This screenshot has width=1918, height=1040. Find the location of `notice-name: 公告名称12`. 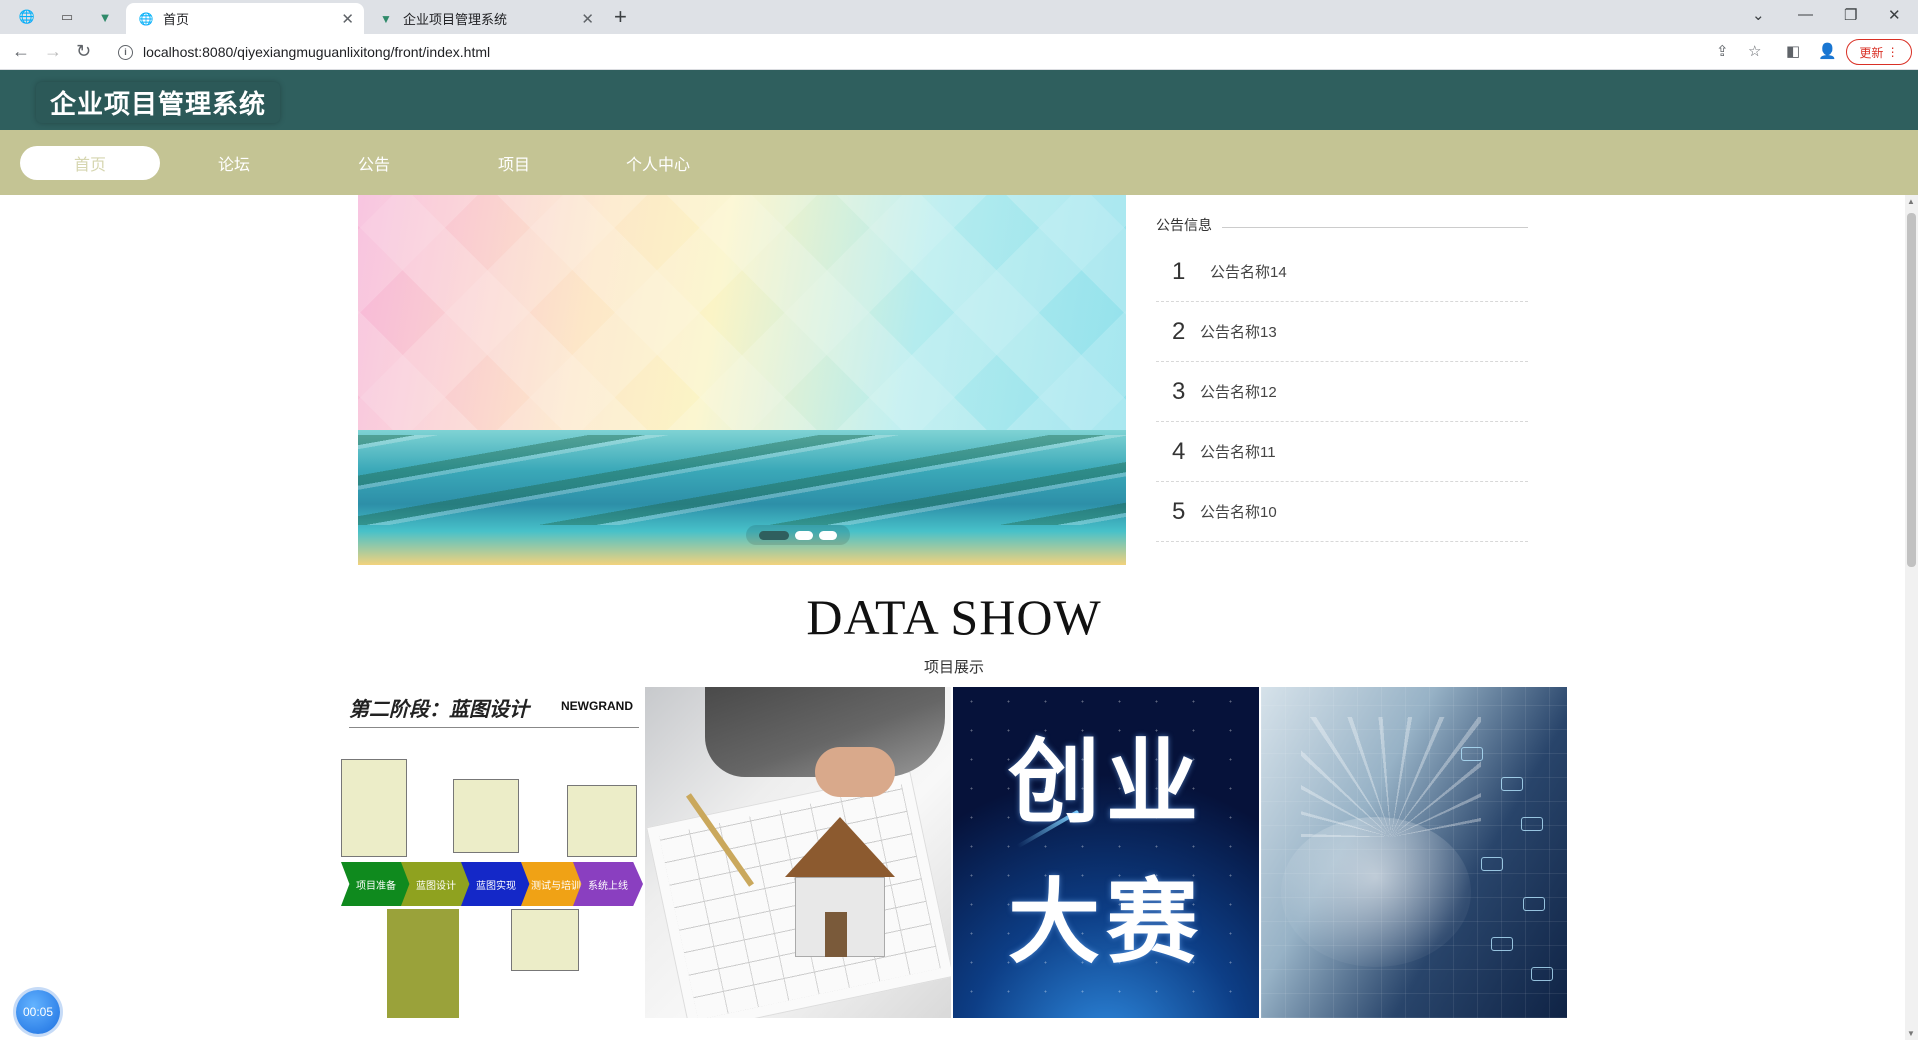

notice-name: 公告名称12 is located at coordinates (1238, 392).